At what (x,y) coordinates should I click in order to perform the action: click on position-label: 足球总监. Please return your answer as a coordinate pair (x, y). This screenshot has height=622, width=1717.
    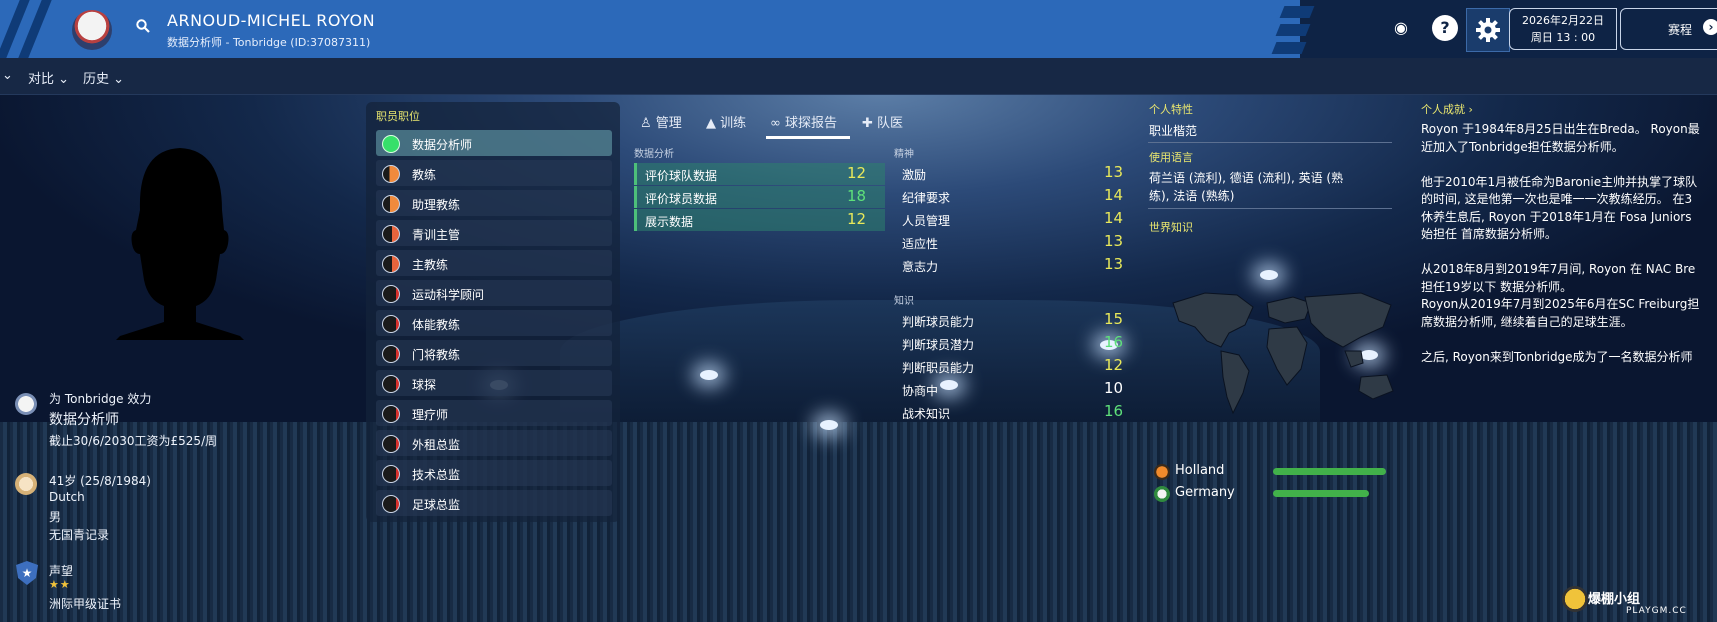
    Looking at the image, I should click on (436, 505).